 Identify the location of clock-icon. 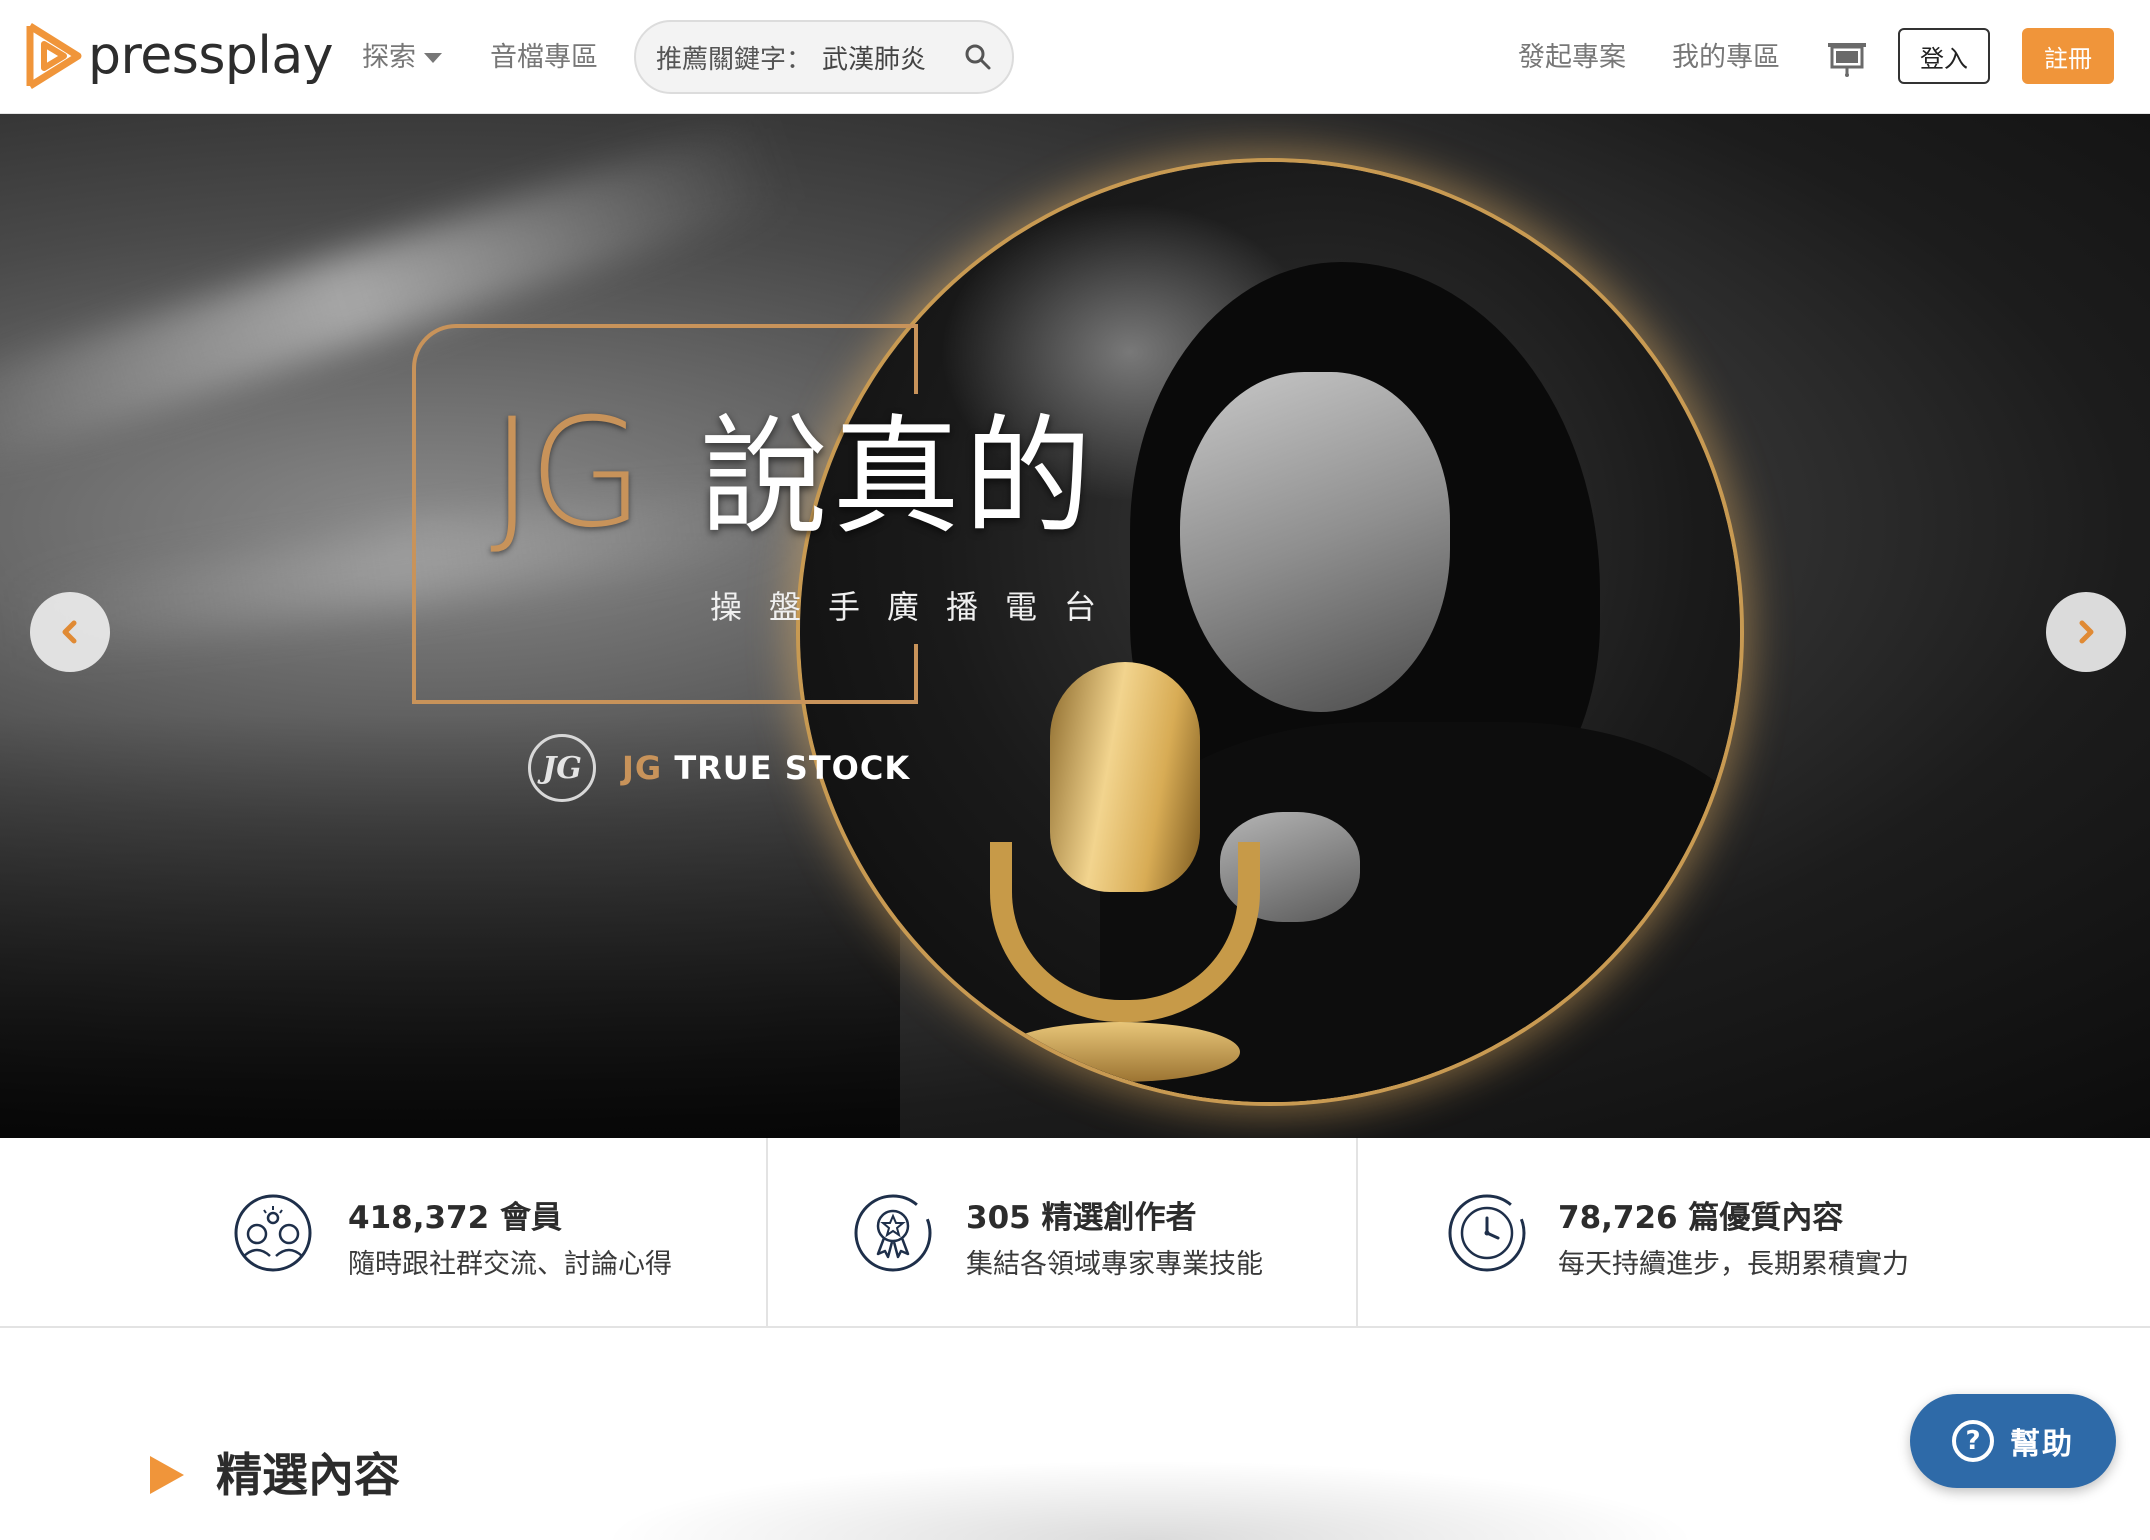
(1487, 1233).